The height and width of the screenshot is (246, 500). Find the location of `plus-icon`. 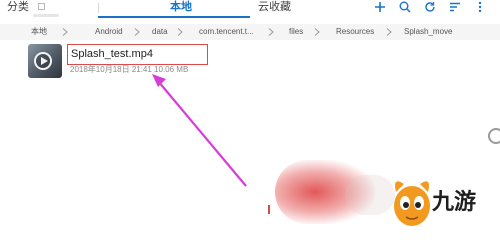

plus-icon is located at coordinates (379, 7).